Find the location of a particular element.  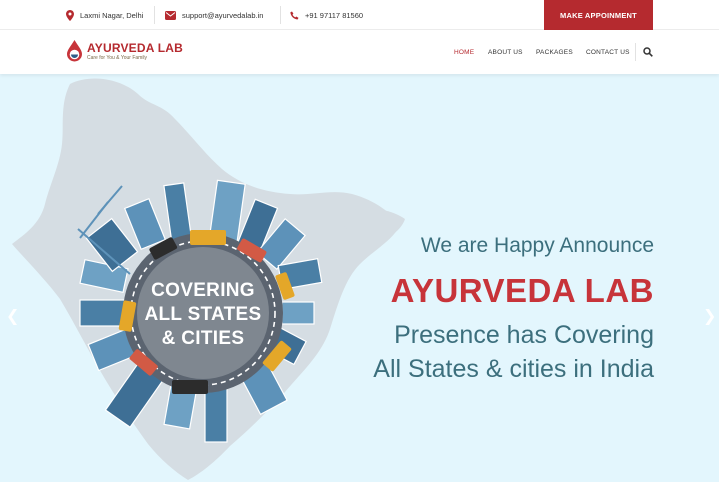

brand-tagline: Care for You & Your Family is located at coordinates (117, 57).